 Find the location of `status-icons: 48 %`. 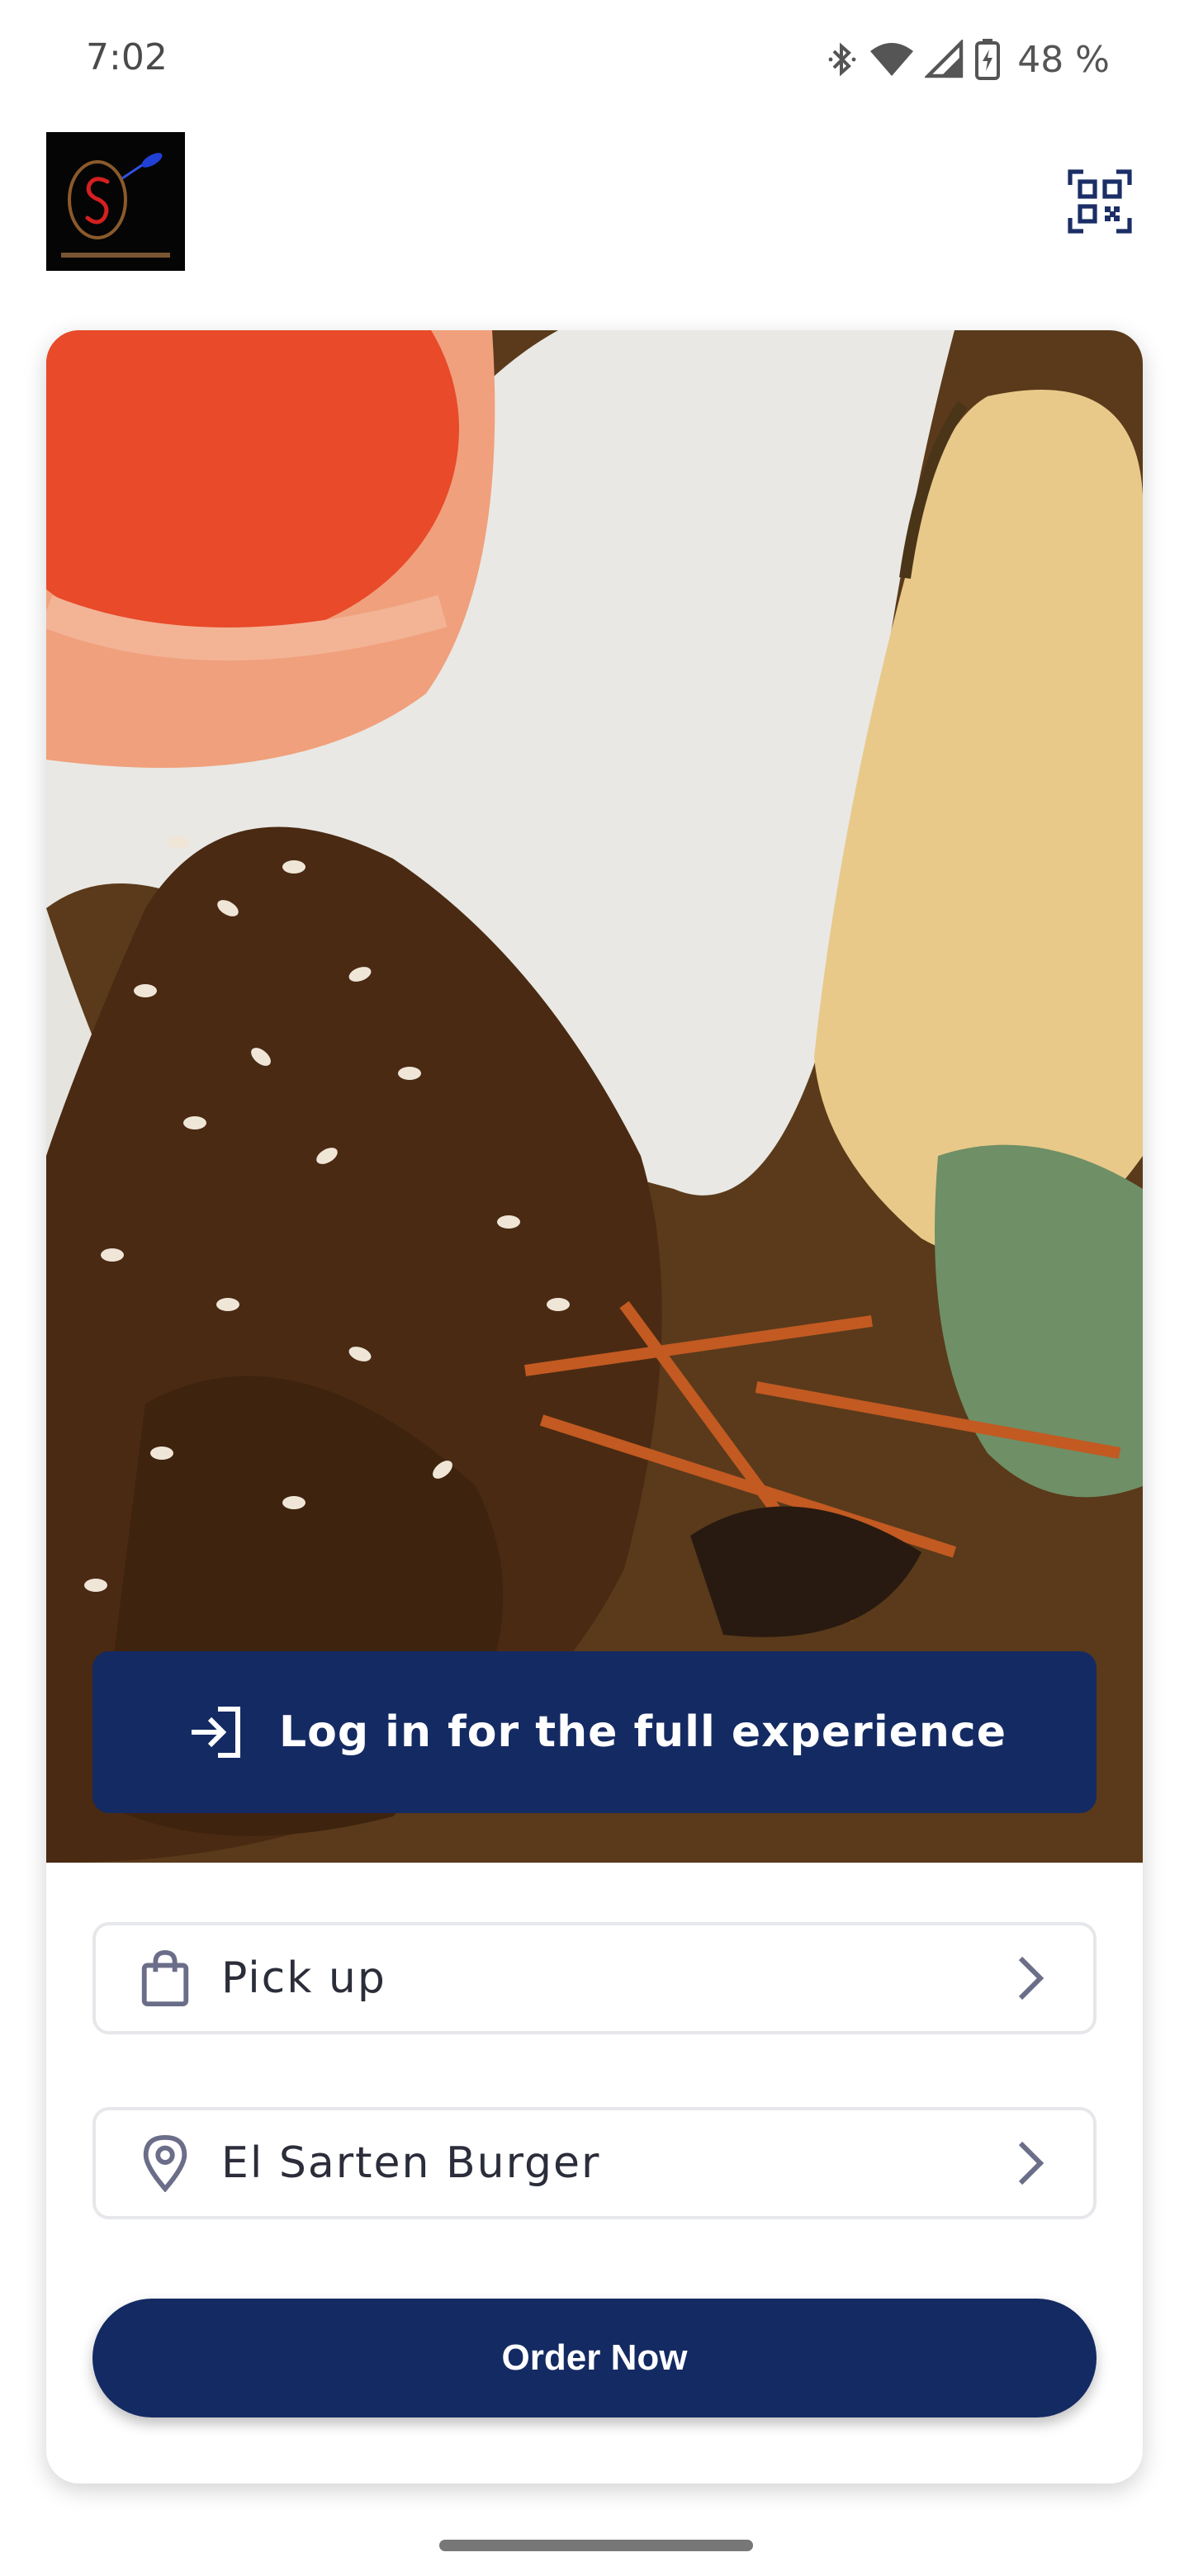

status-icons: 48 % is located at coordinates (968, 59).